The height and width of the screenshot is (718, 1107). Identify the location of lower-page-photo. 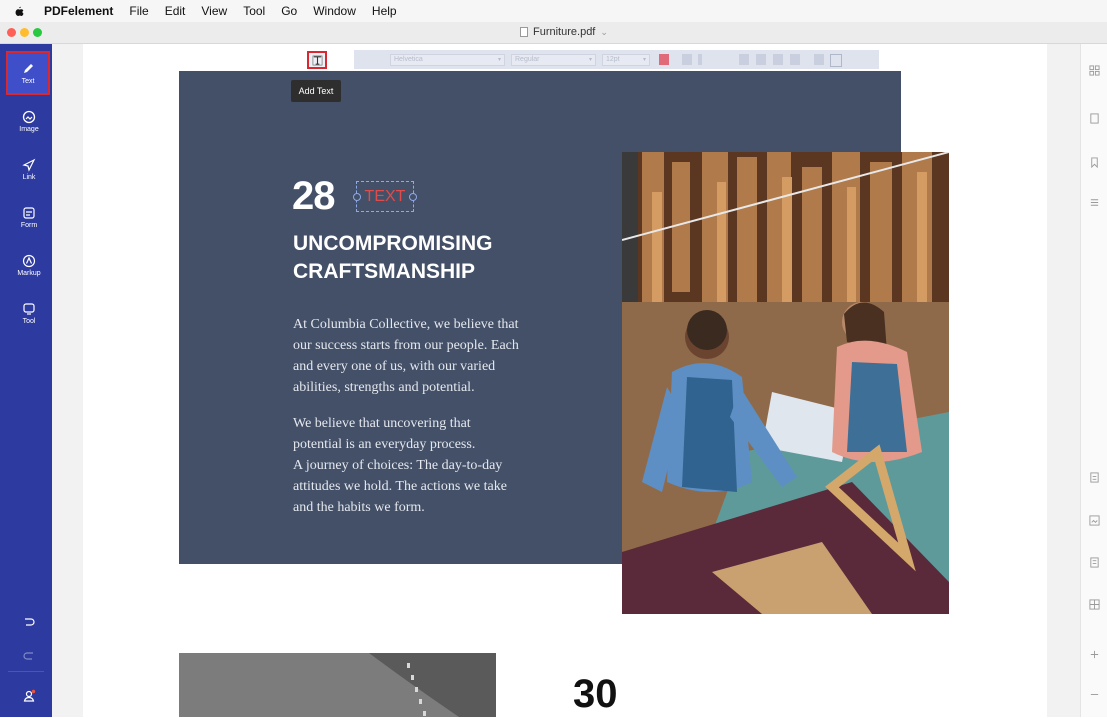
(337, 685).